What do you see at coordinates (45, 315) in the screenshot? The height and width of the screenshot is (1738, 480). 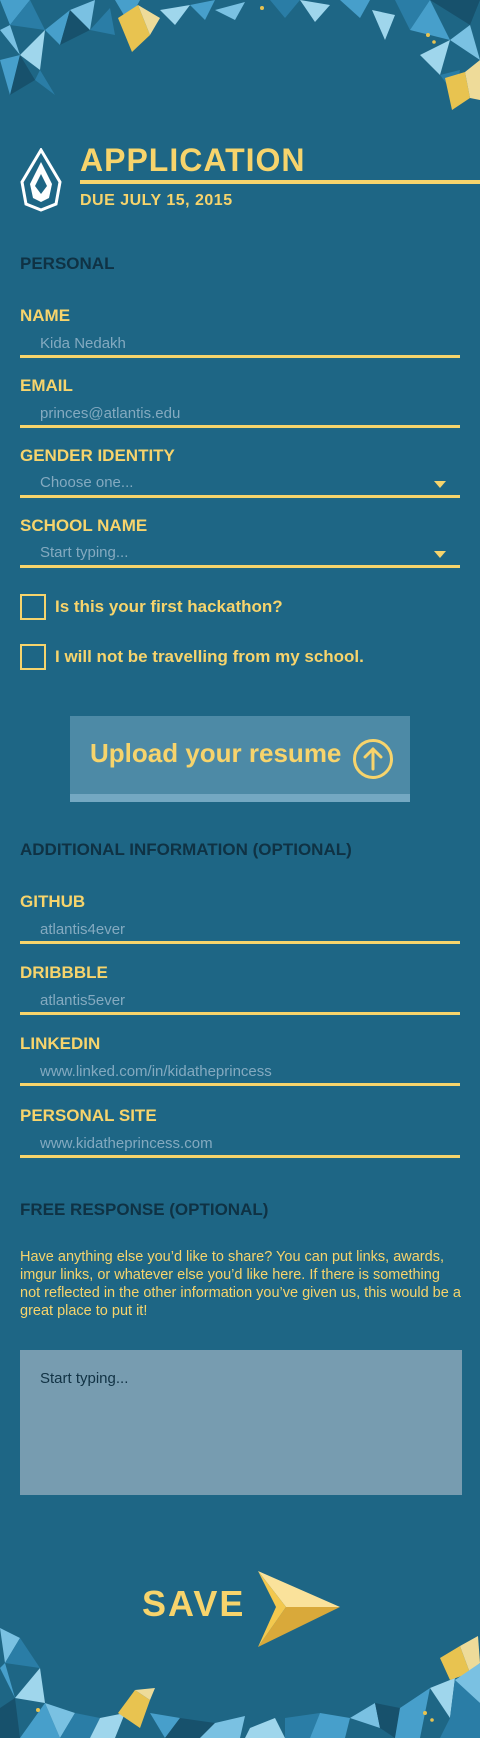 I see `name-label: NAME` at bounding box center [45, 315].